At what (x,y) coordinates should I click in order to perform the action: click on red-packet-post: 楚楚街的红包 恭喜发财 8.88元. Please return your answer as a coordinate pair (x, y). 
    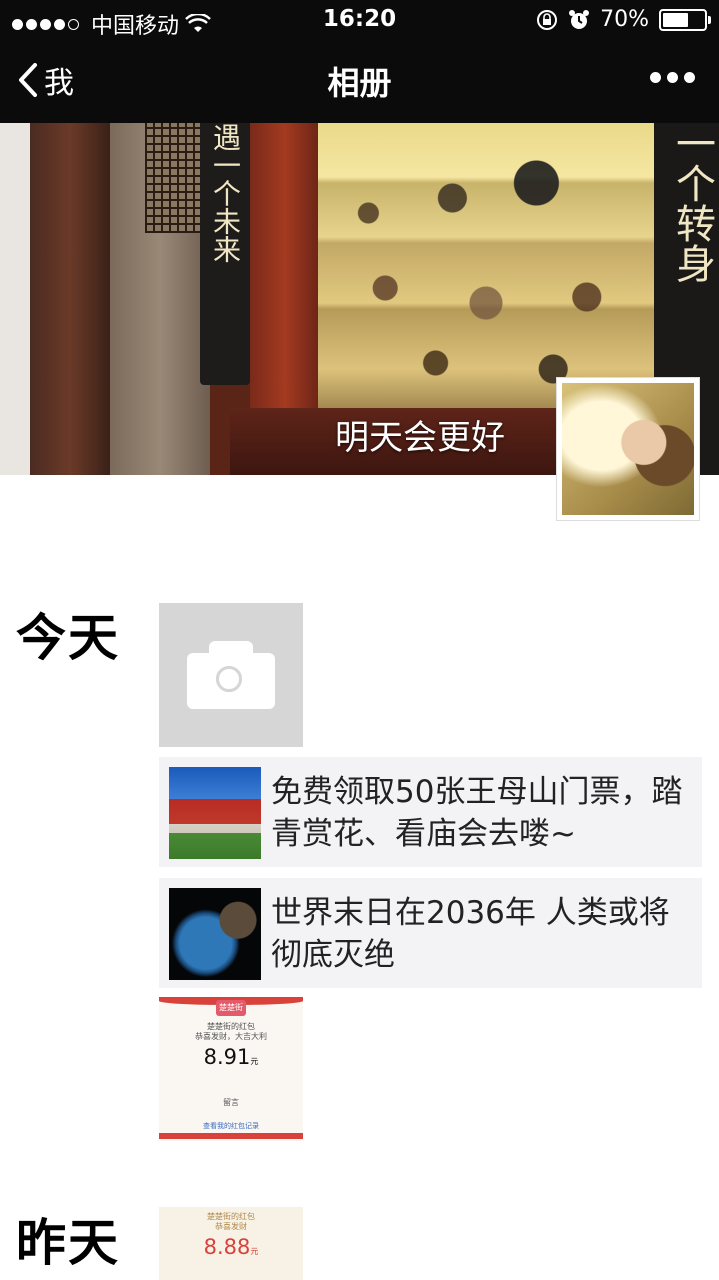
    Looking at the image, I should click on (231, 1243).